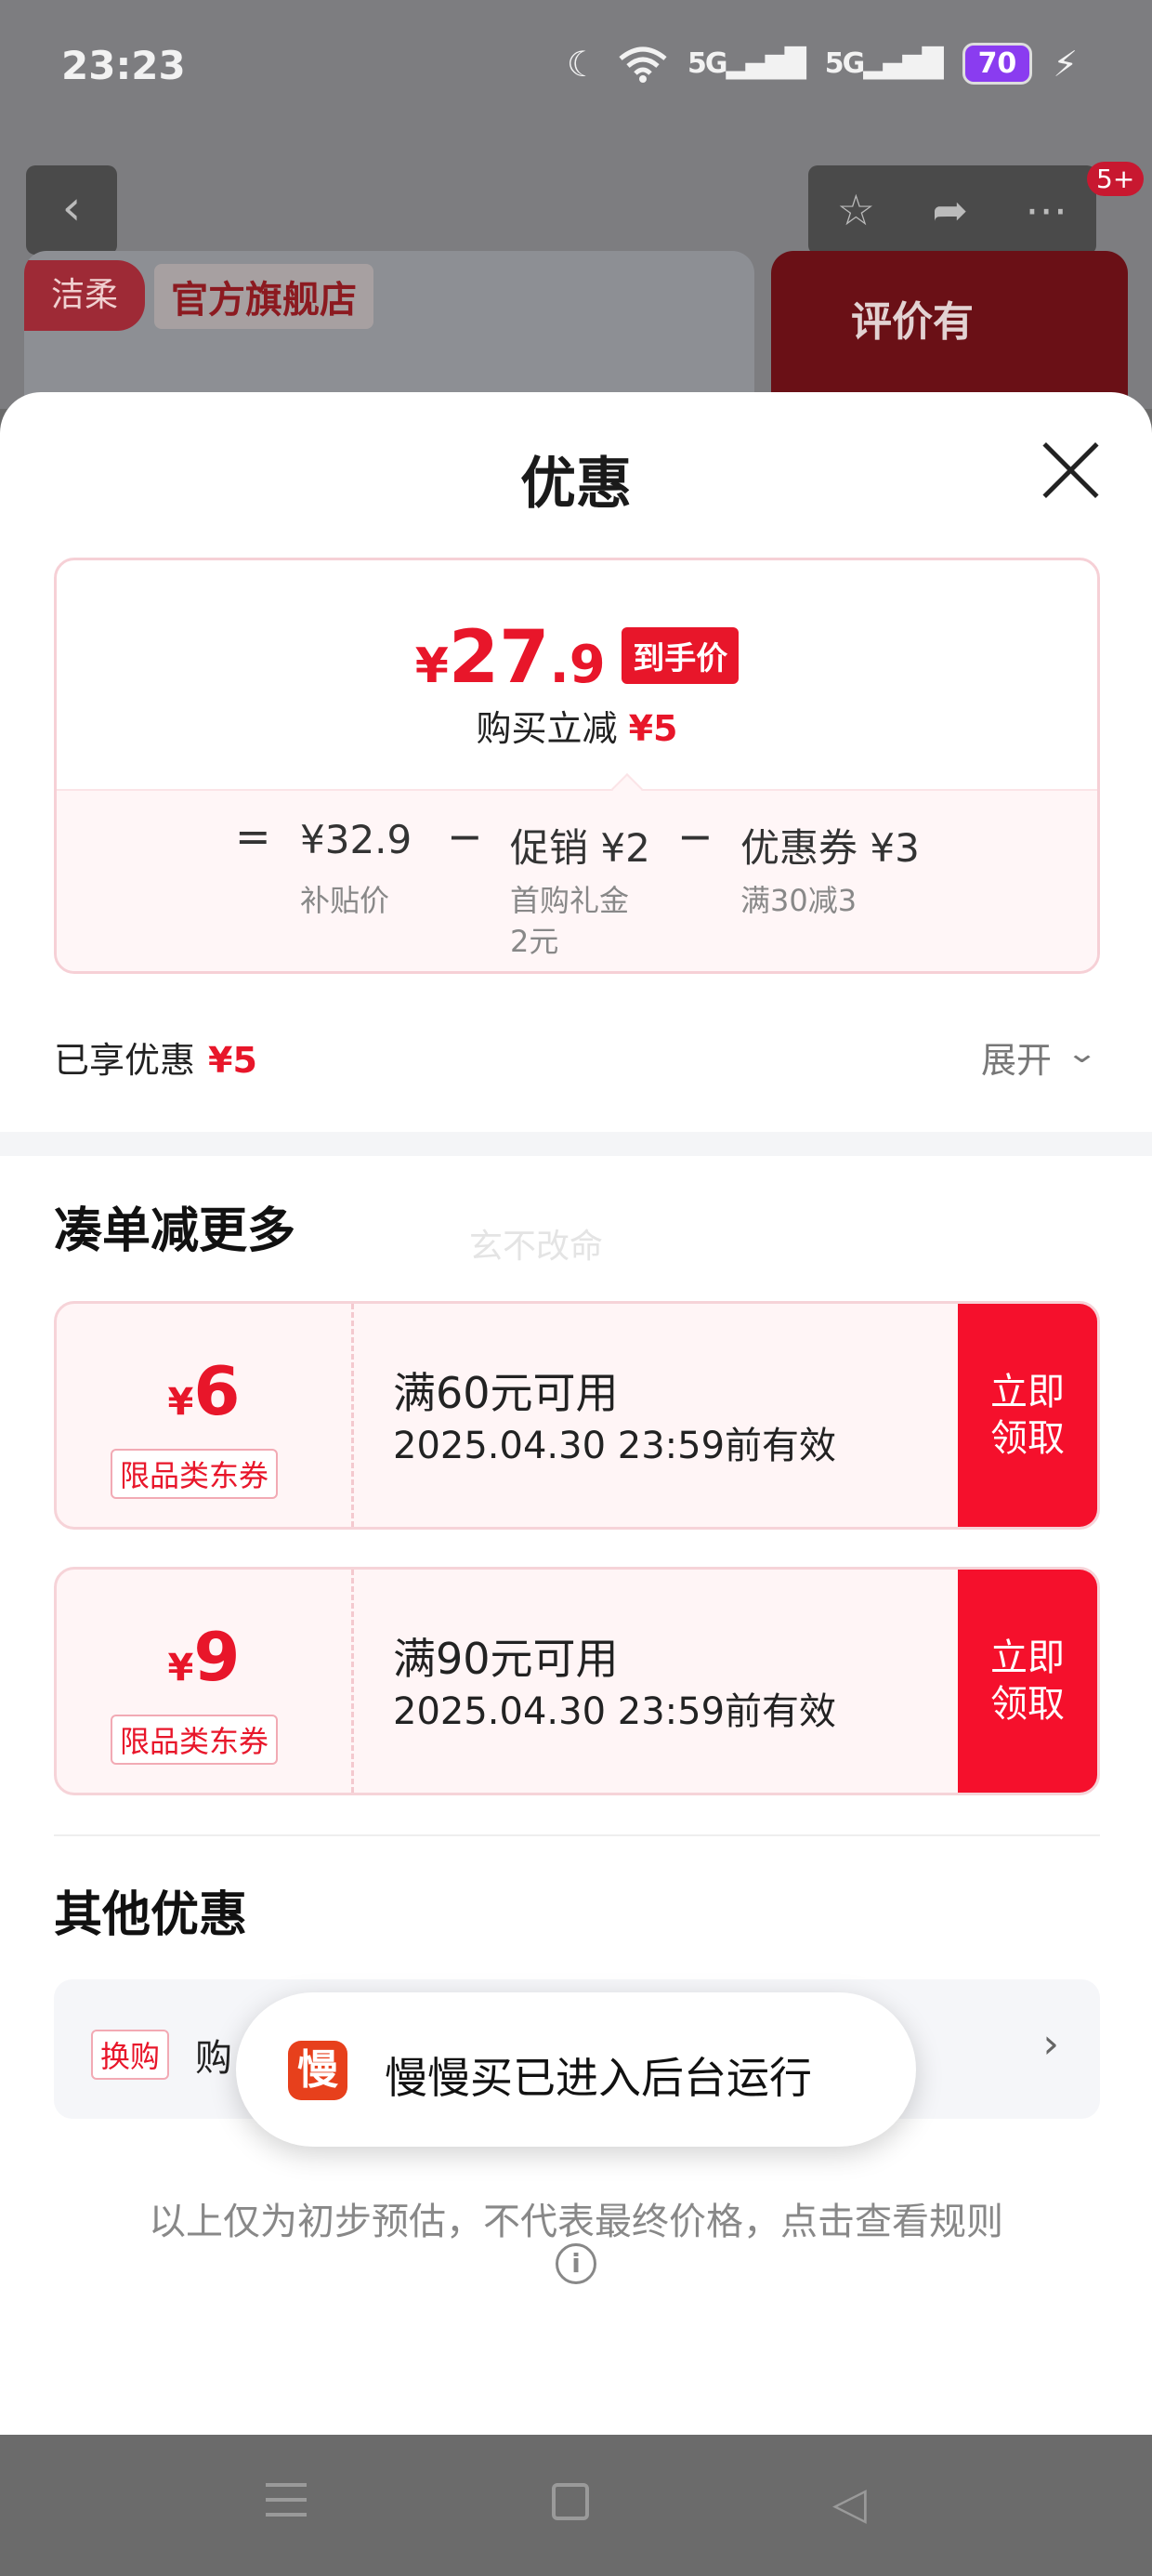 The image size is (1152, 2576). What do you see at coordinates (577, 665) in the screenshot?
I see `price-decimal: .9` at bounding box center [577, 665].